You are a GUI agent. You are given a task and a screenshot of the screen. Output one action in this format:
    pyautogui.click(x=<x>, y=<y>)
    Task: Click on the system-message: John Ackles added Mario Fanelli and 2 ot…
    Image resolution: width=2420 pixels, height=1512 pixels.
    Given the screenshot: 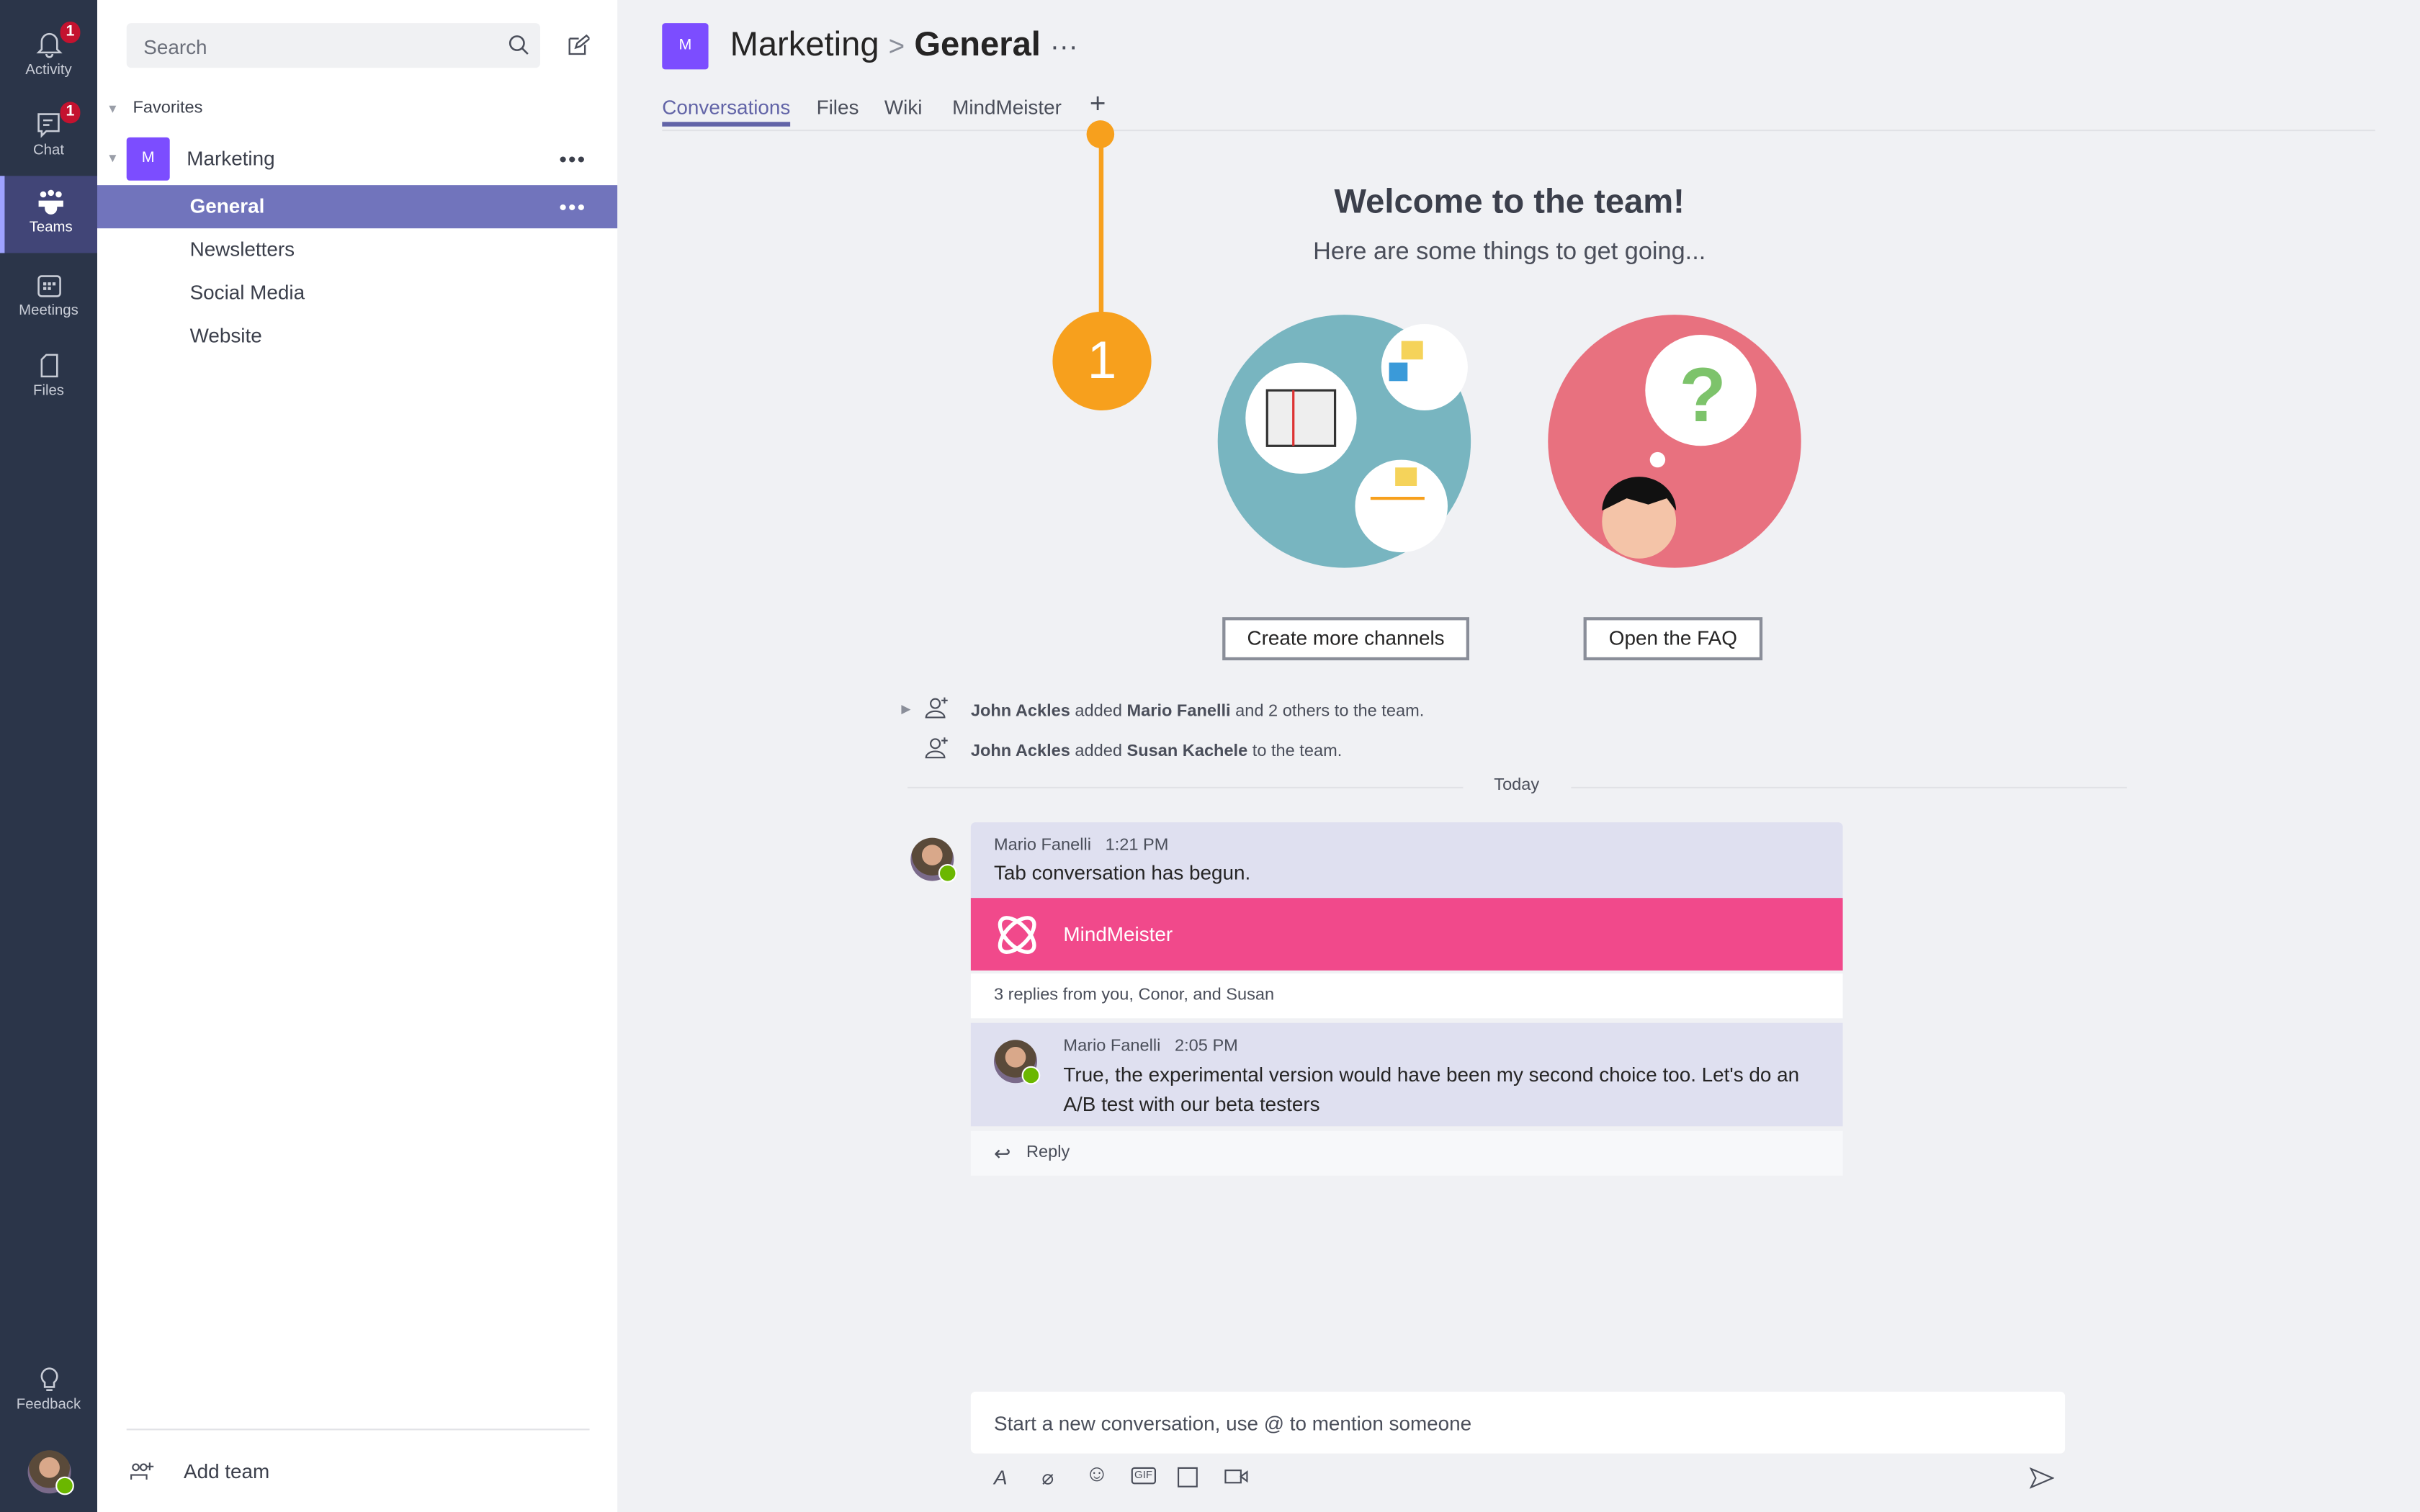 What is the action you would take?
    pyautogui.click(x=1197, y=711)
    